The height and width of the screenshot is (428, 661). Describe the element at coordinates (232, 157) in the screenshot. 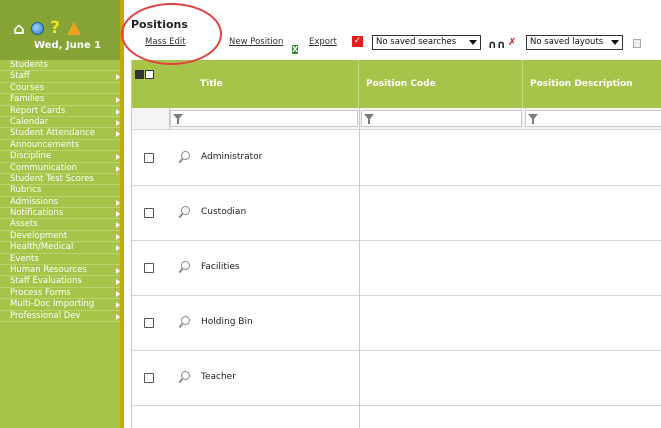

I see `row-title: Administrator` at that location.